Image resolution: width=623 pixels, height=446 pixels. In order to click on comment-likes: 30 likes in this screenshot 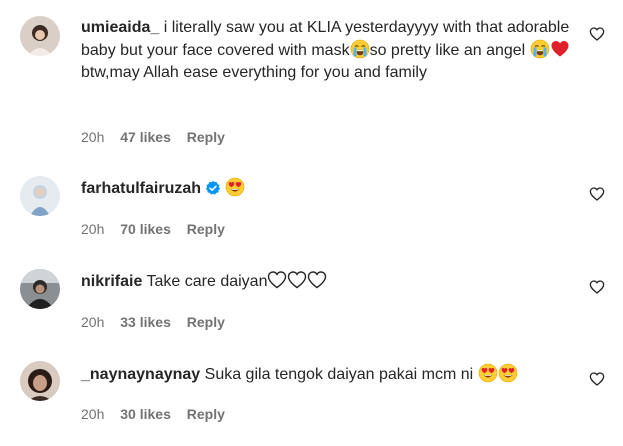, I will do `click(145, 414)`.